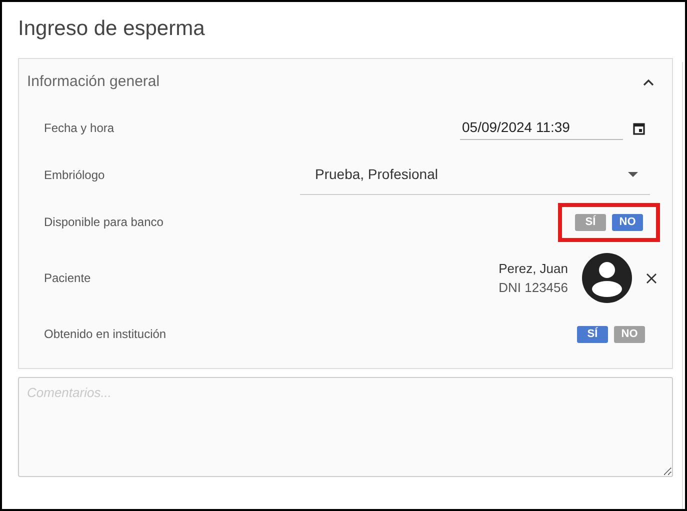  What do you see at coordinates (633, 174) in the screenshot?
I see `dropdown-caret-icon` at bounding box center [633, 174].